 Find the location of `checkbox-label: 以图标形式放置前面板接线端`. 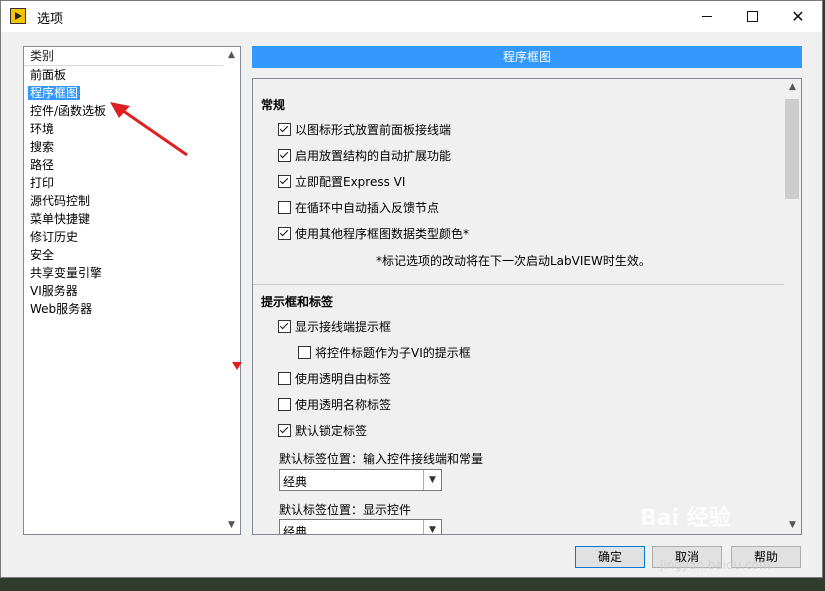

checkbox-label: 以图标形式放置前面板接线端 is located at coordinates (373, 130).